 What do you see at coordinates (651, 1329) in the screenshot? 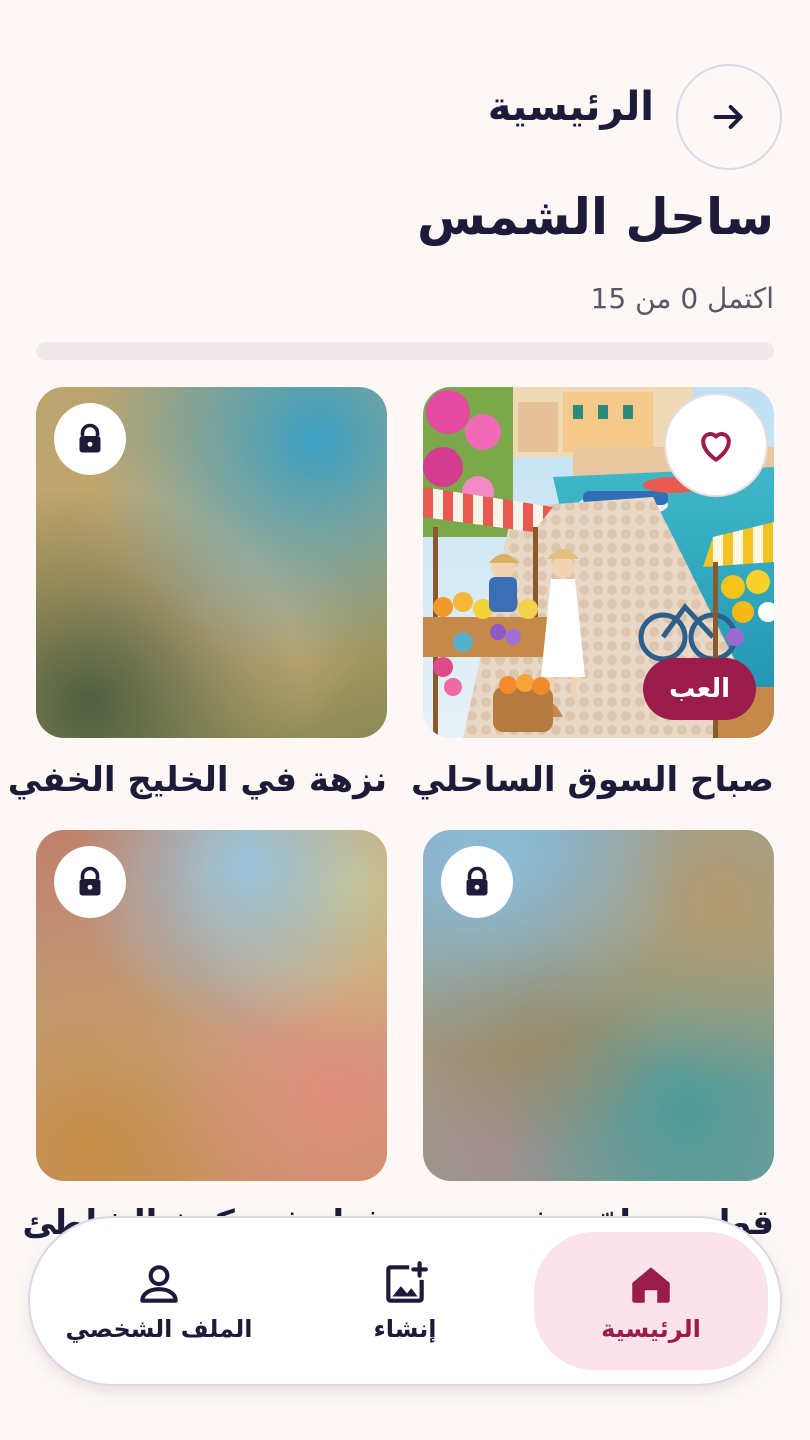
I see `nav-label-home: الرئيسية` at bounding box center [651, 1329].